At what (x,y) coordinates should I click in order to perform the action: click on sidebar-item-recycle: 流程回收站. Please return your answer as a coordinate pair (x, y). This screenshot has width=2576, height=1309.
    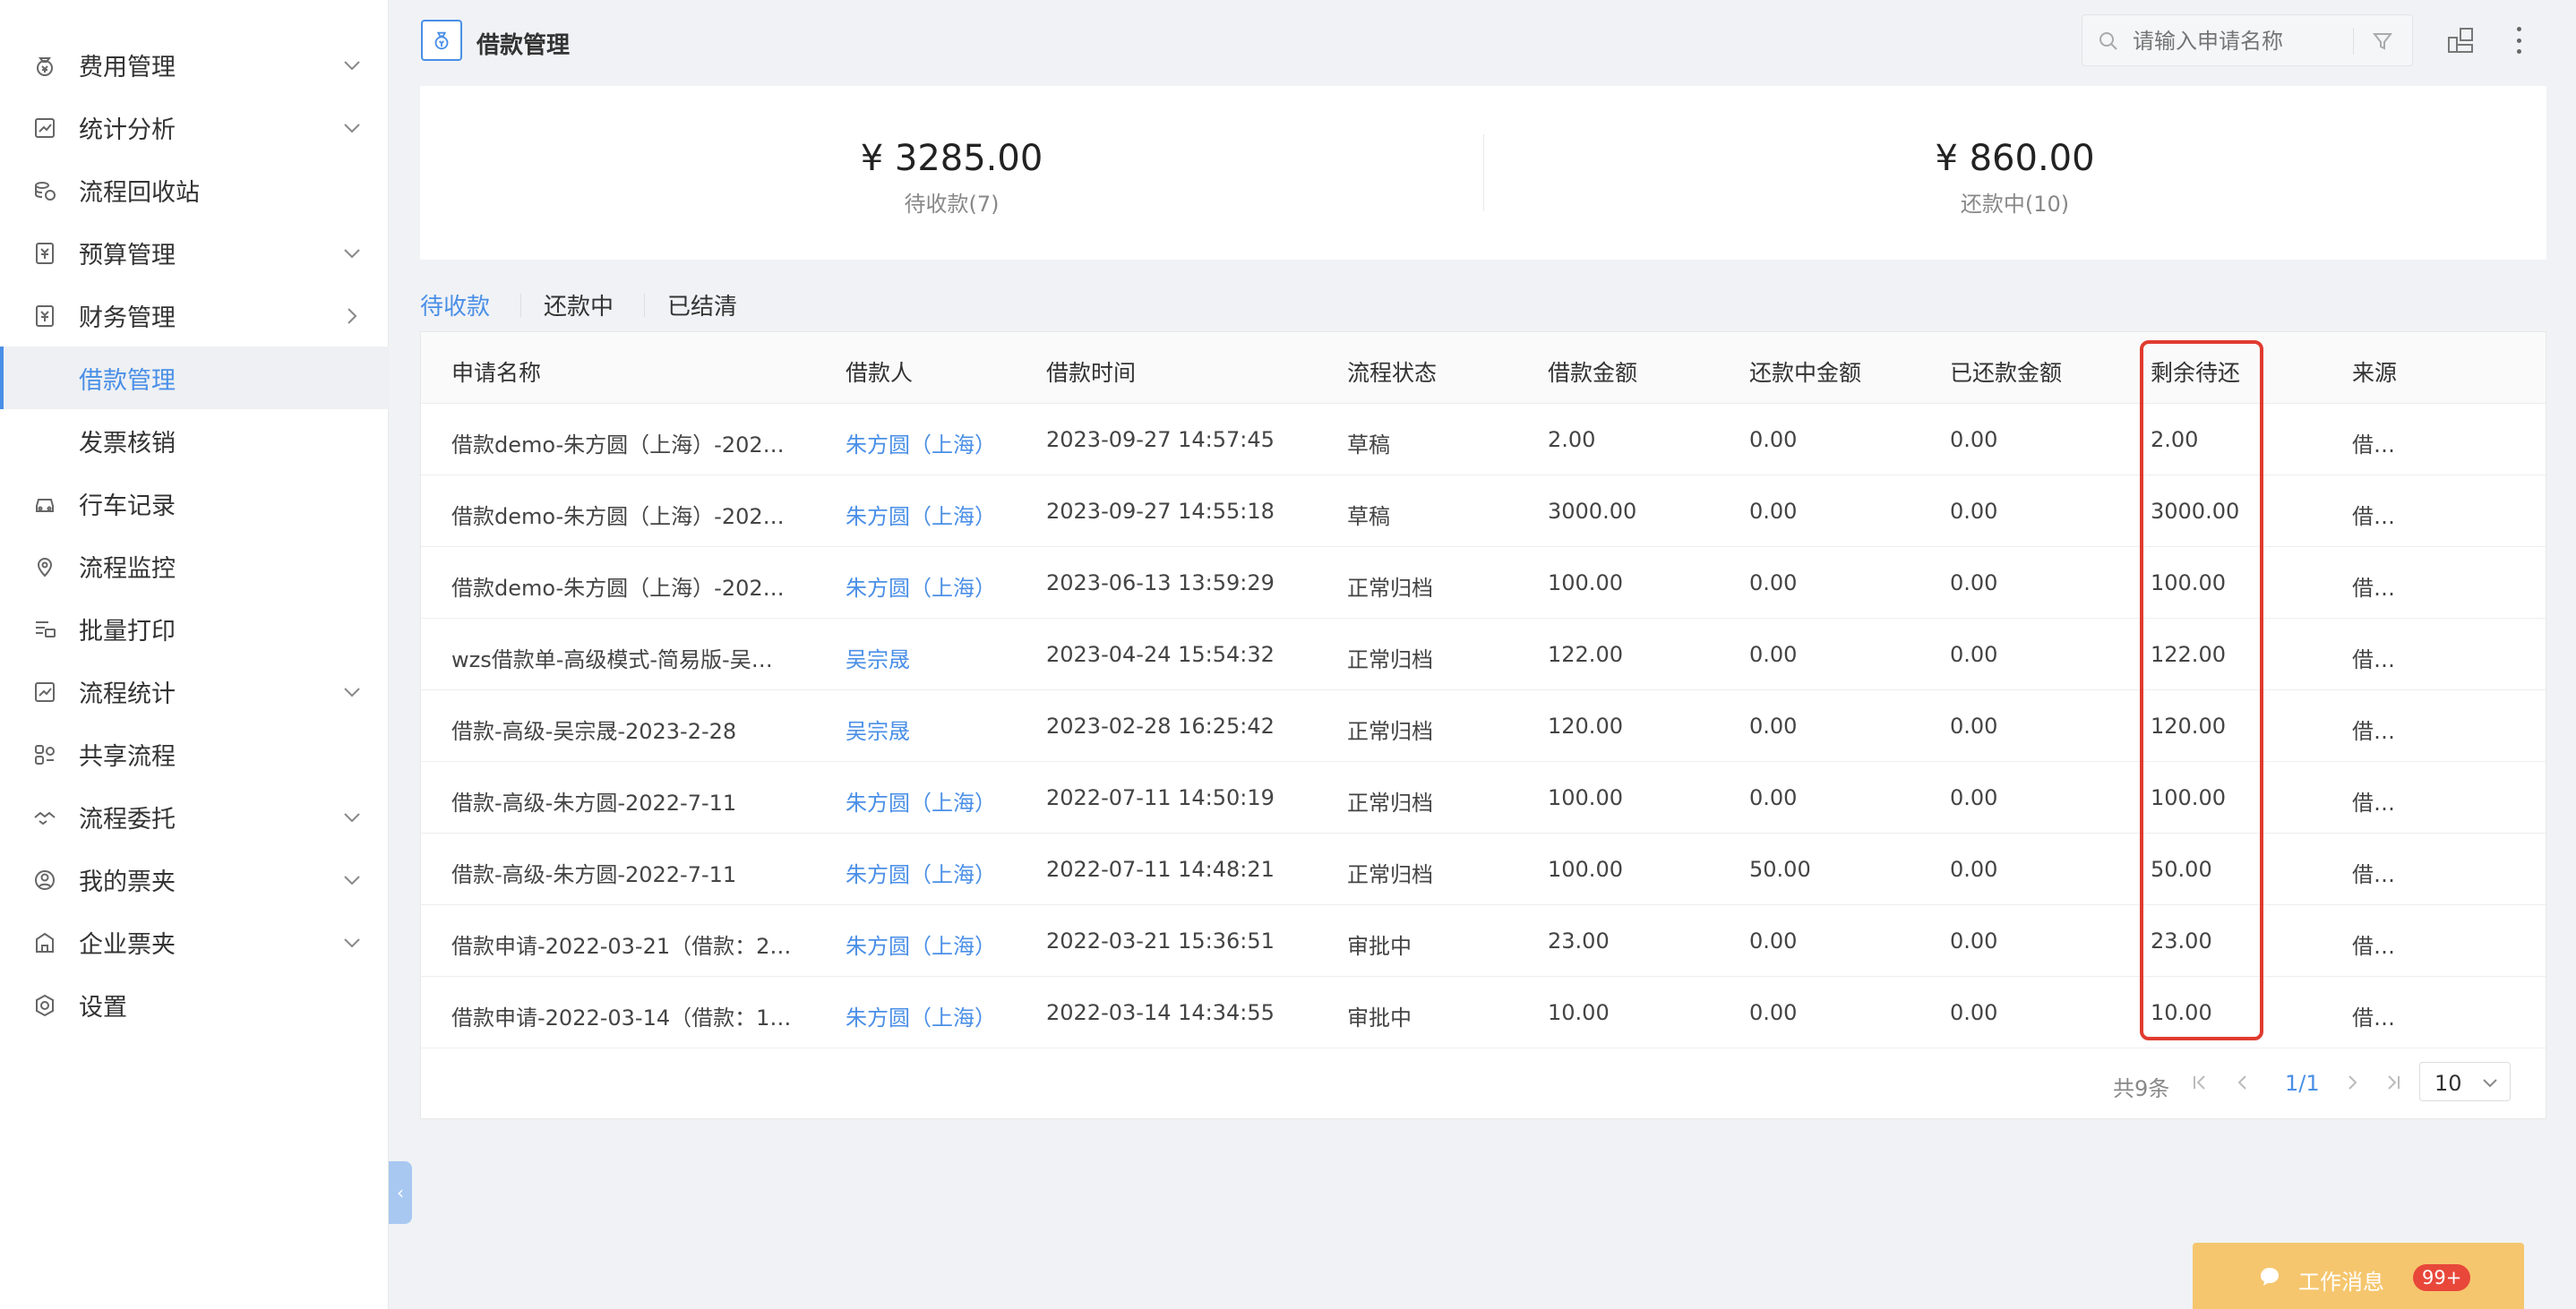
    Looking at the image, I should click on (194, 189).